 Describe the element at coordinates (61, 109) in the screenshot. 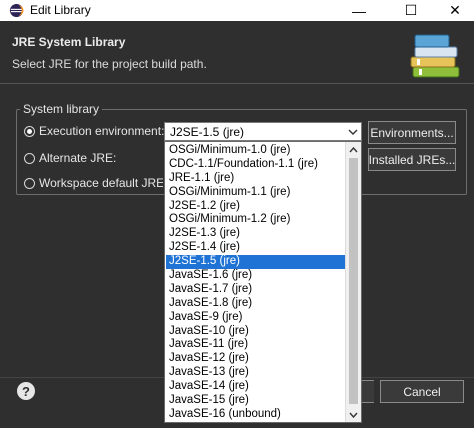

I see `group-title: System library` at that location.